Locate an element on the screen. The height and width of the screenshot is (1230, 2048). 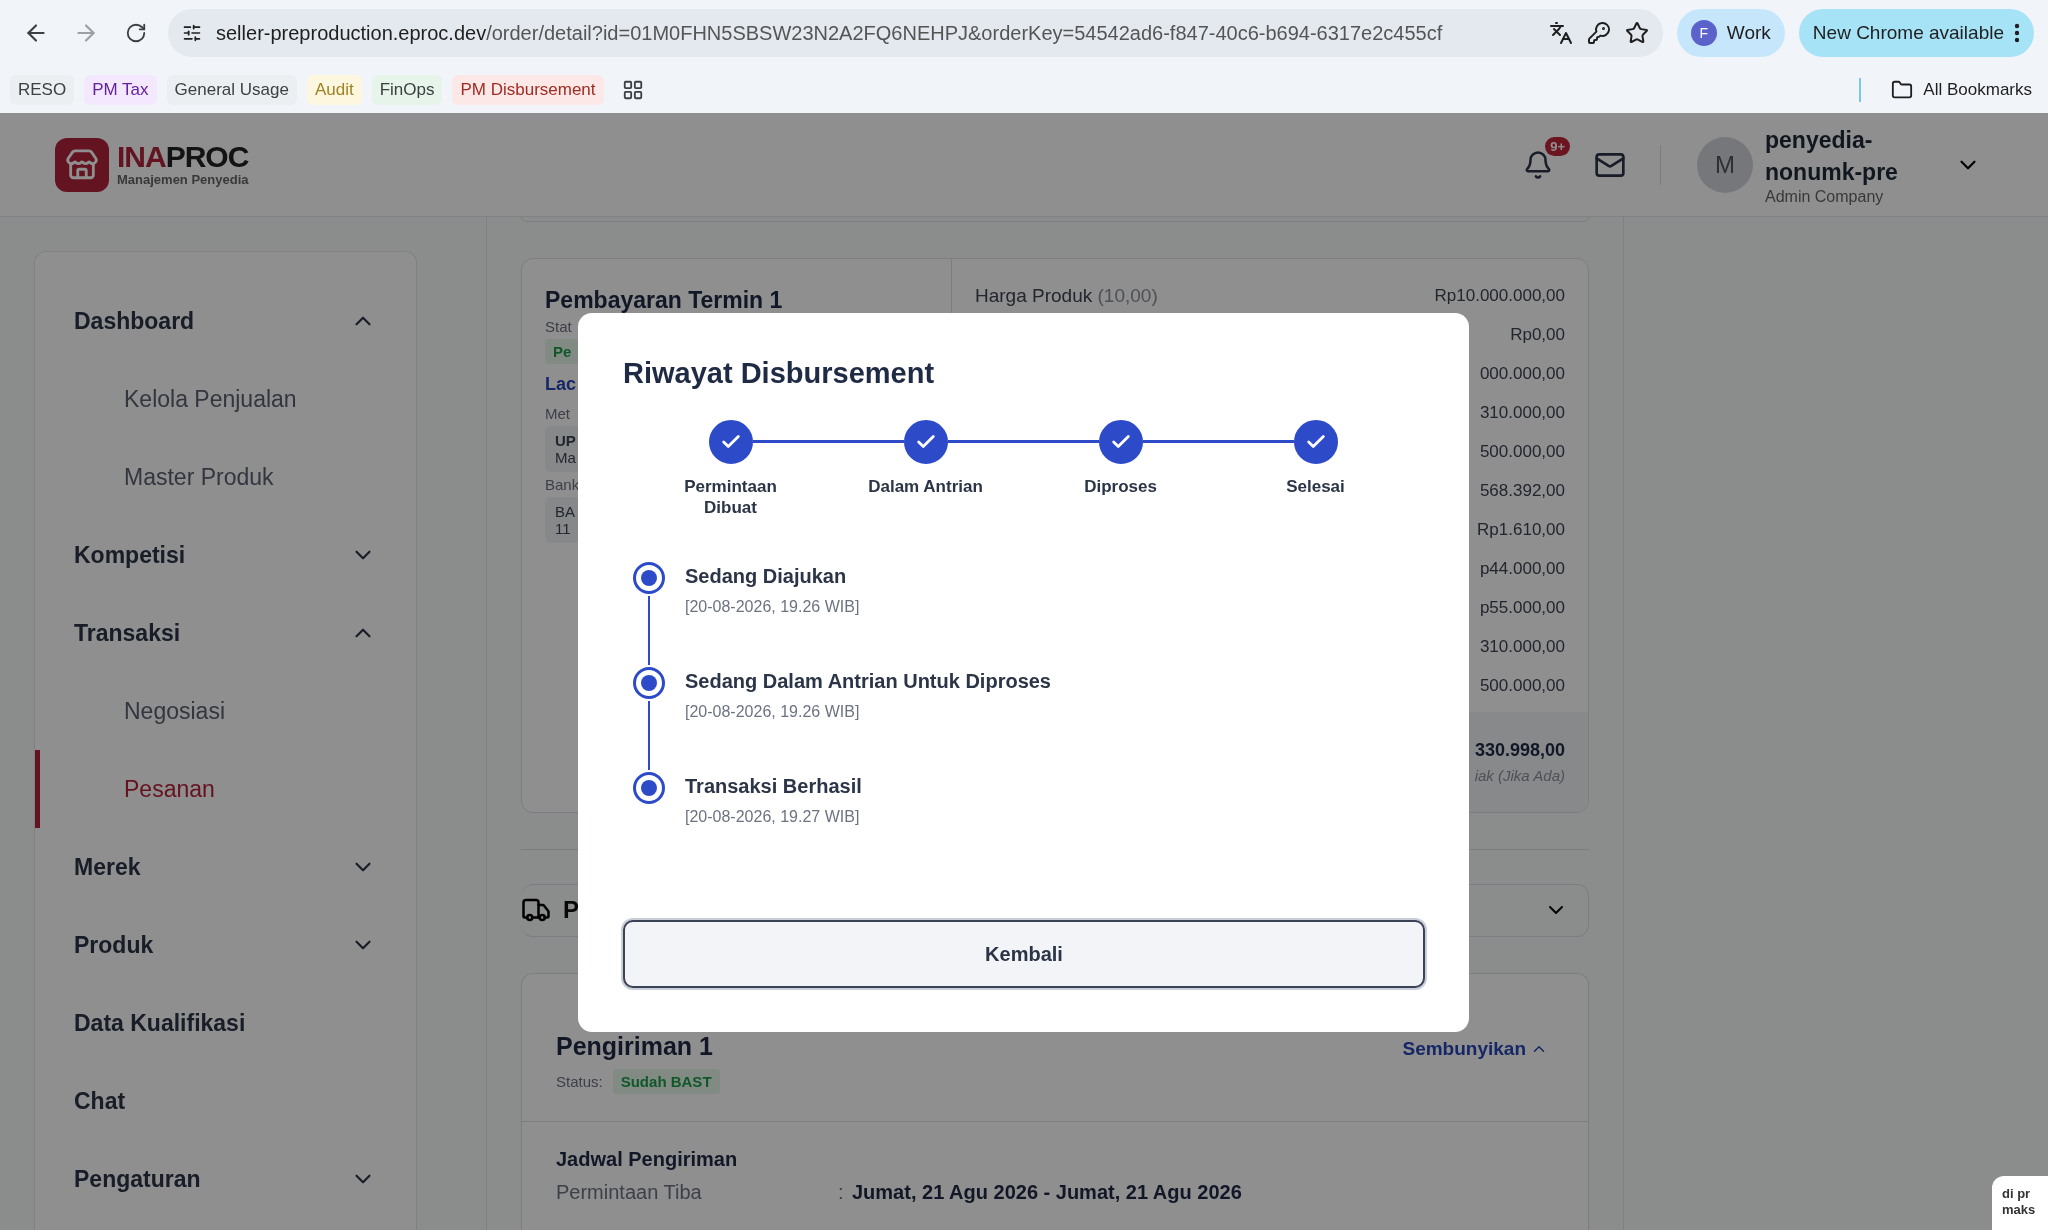
field-label: Permintaan Tiba is located at coordinates (629, 1192).